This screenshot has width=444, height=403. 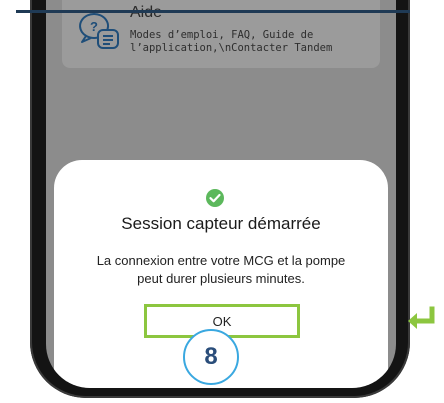 I want to click on dialog-title: Session capteur démarrée, so click(x=221, y=223).